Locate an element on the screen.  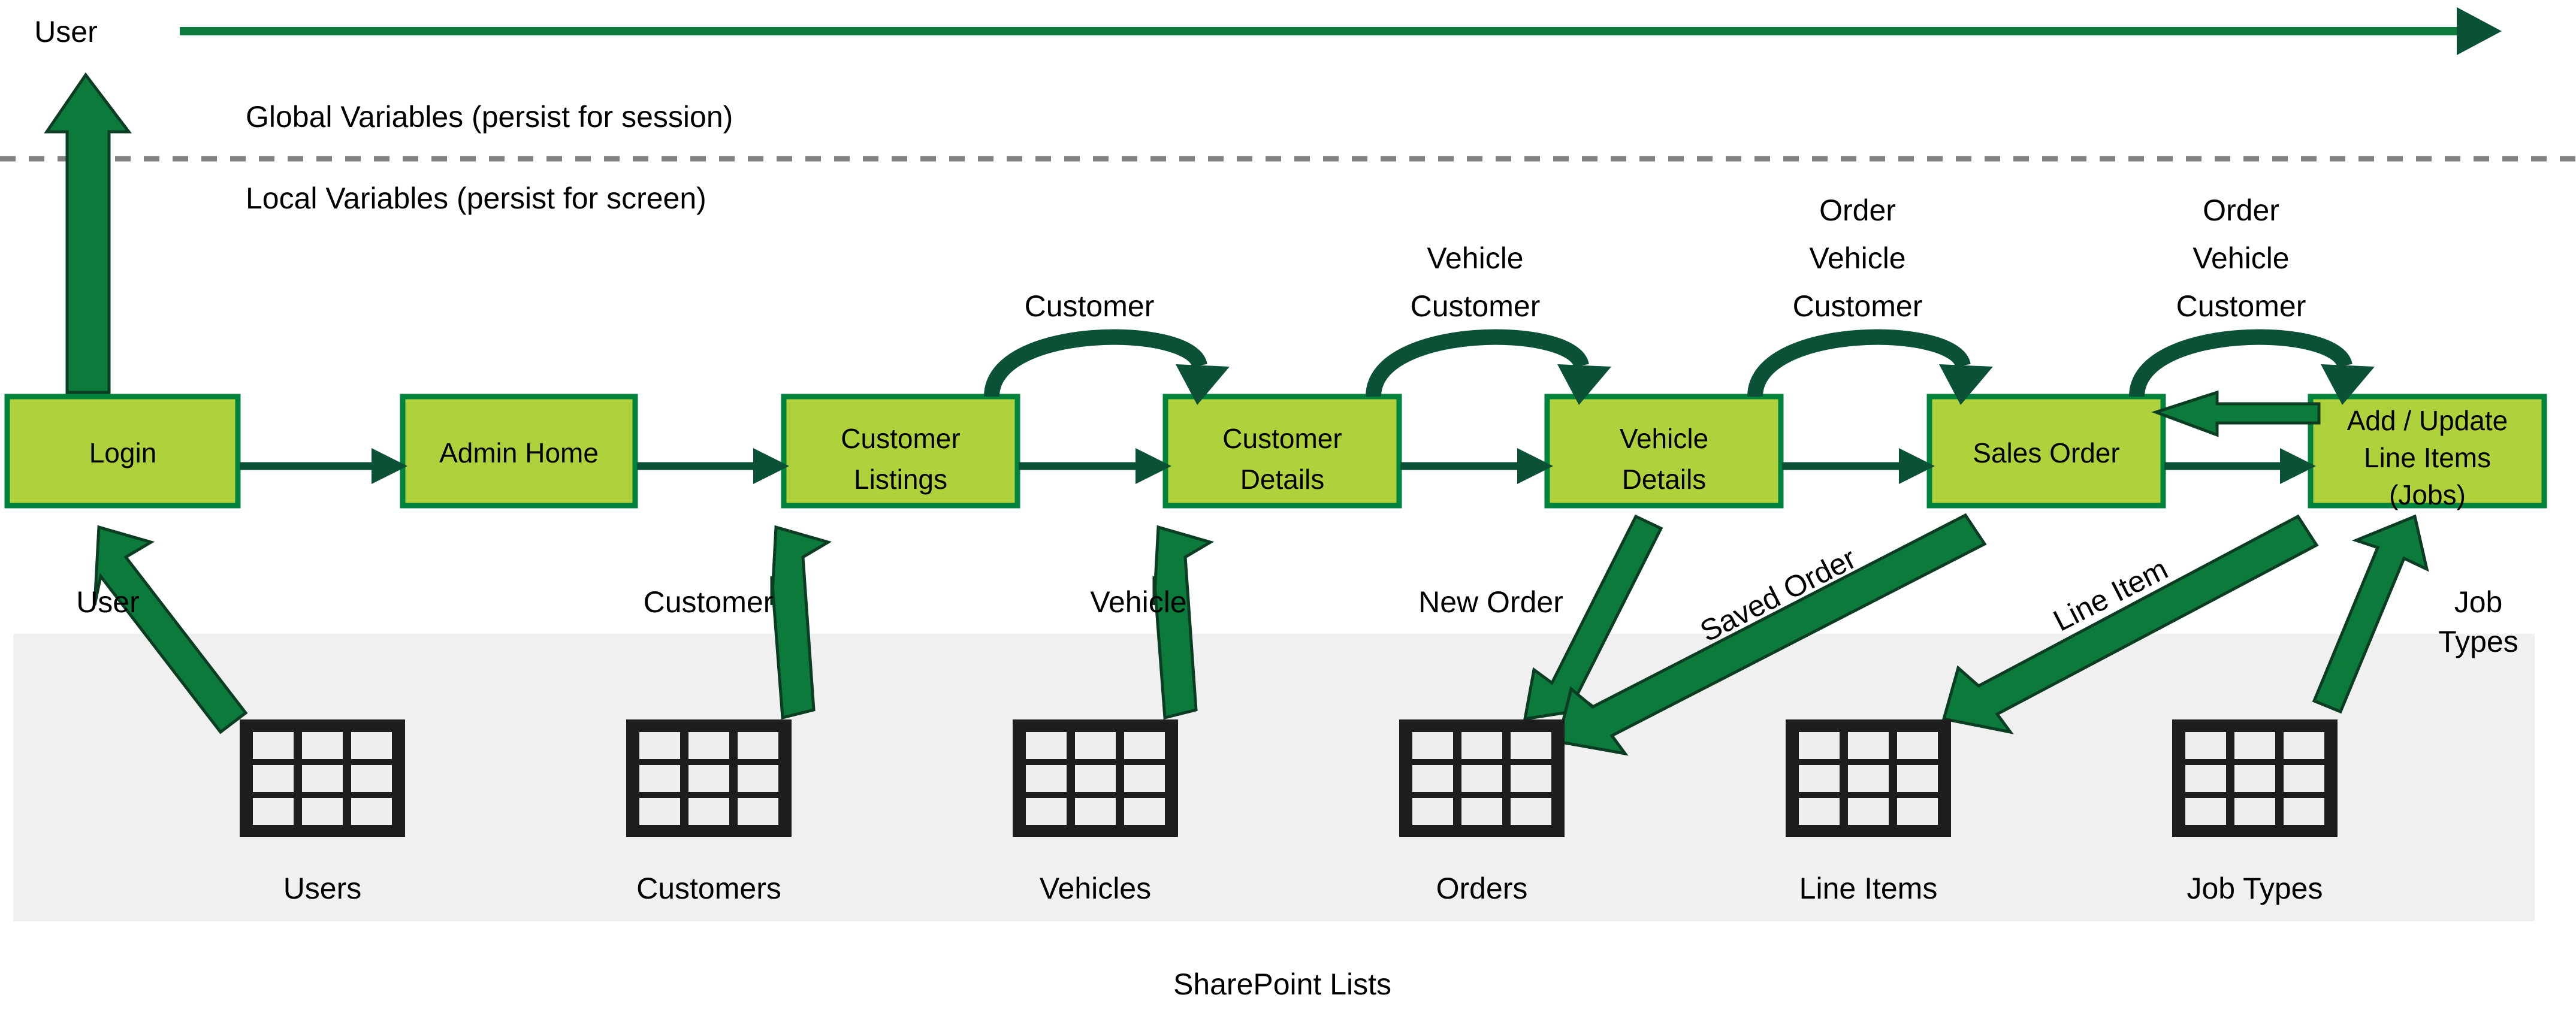
screen-label-line-items-2: Line Items is located at coordinates (2428, 457).